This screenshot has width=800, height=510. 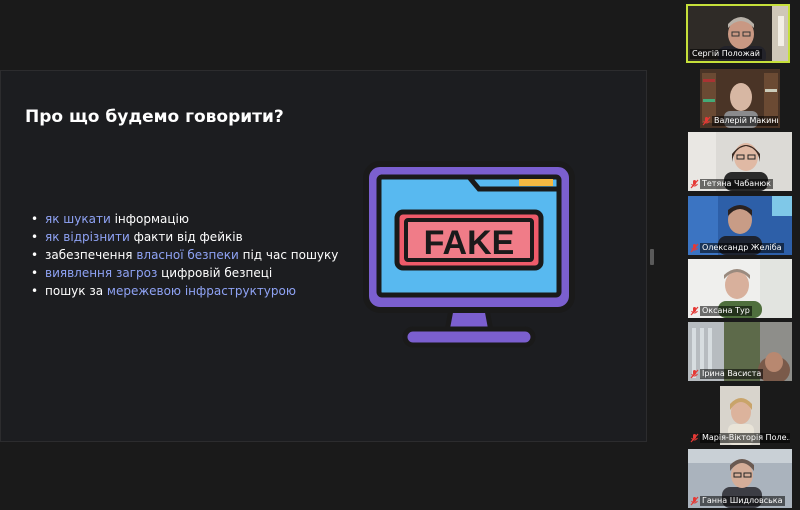 What do you see at coordinates (732, 373) in the screenshot?
I see `participant-name: Ірина Васиста` at bounding box center [732, 373].